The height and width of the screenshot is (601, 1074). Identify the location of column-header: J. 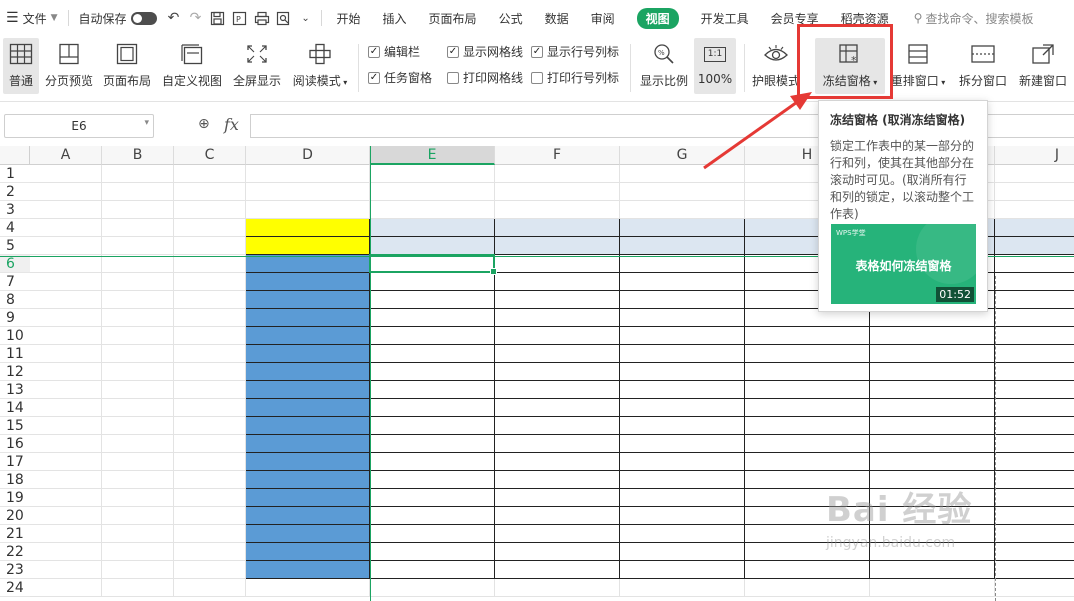
(1034, 155).